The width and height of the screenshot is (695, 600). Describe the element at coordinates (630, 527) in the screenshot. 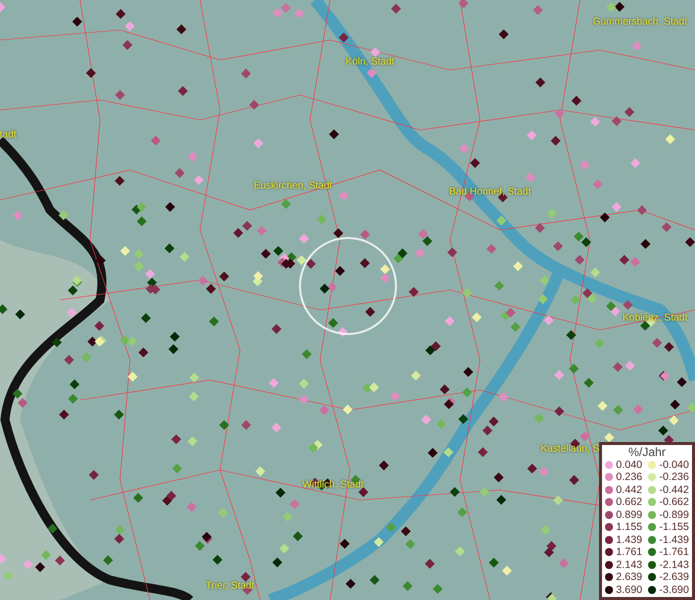

I see `legend-label: 1.155` at that location.